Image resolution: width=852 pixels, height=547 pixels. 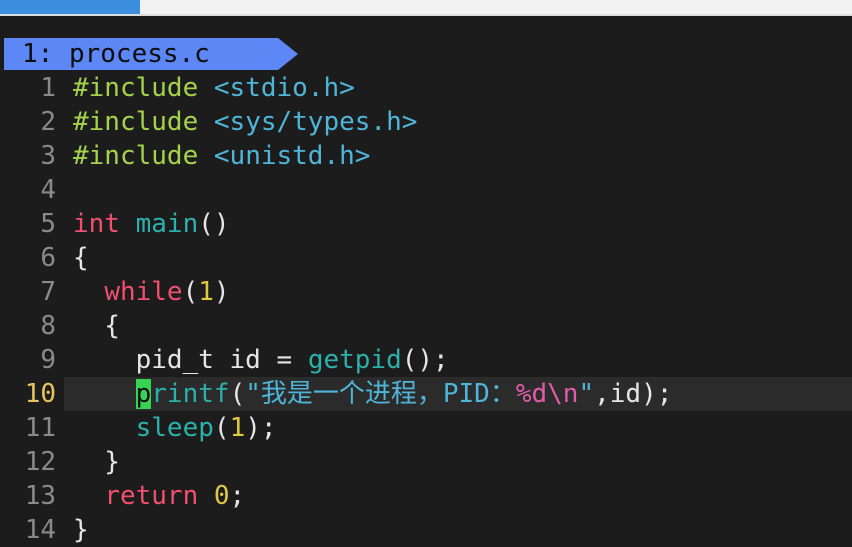 What do you see at coordinates (40, 462) in the screenshot?
I see `line-number: 12` at bounding box center [40, 462].